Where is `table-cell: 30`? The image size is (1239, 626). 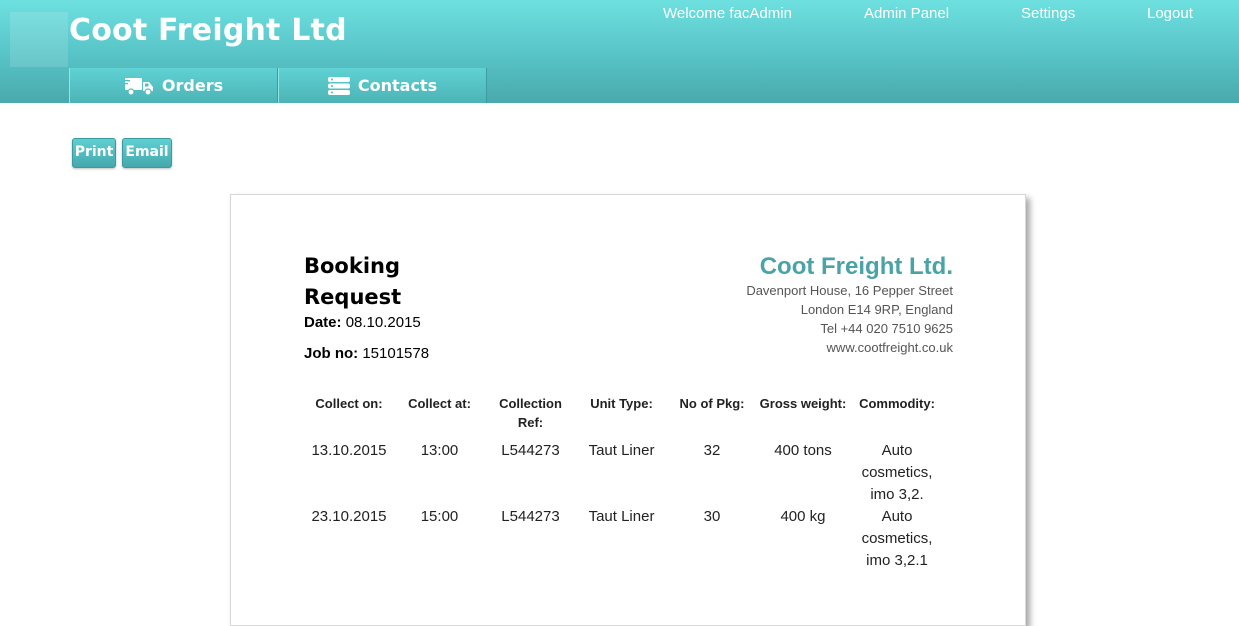 table-cell: 30 is located at coordinates (712, 516).